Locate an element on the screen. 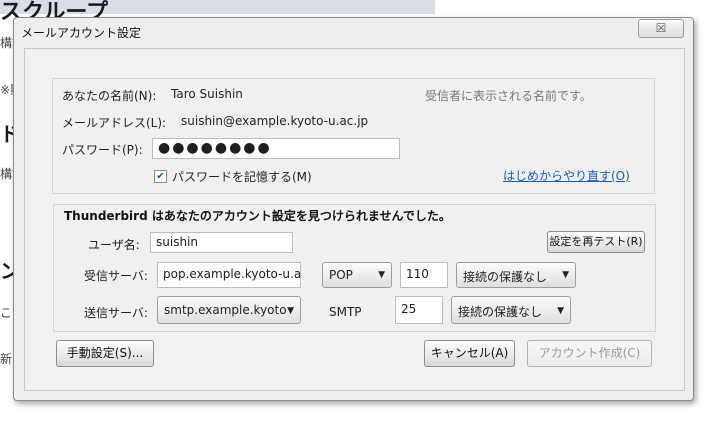  name-value: Taro Suishin is located at coordinates (207, 94).